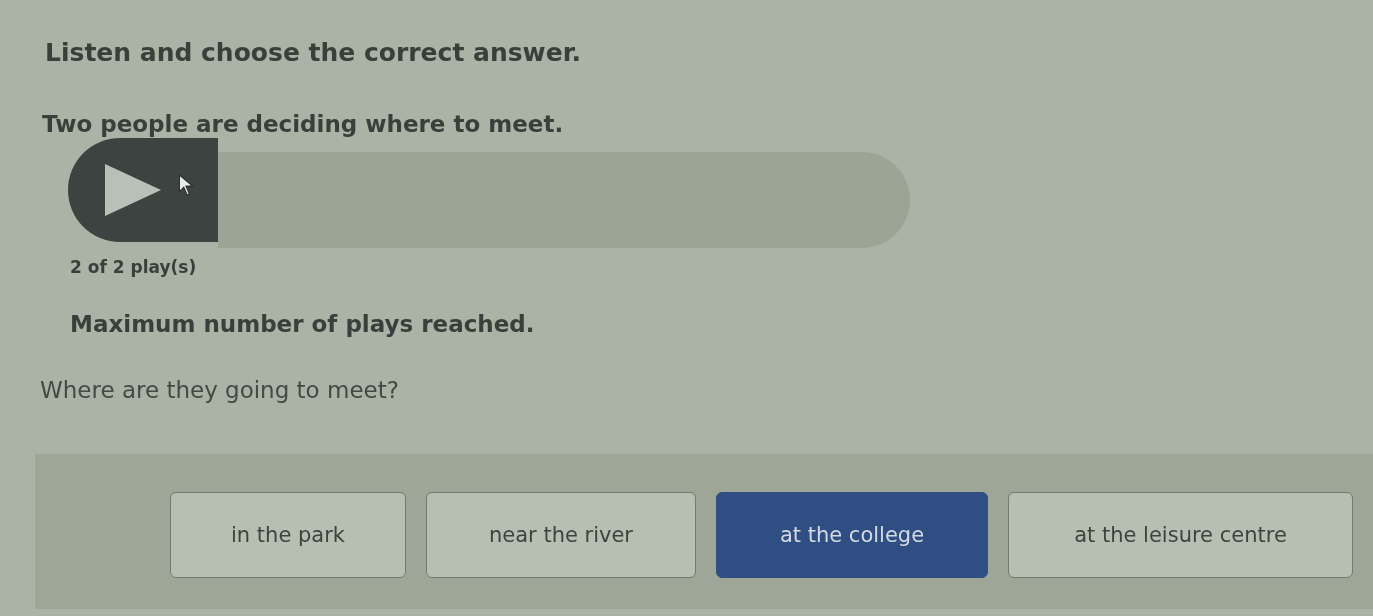 The width and height of the screenshot is (1373, 616). What do you see at coordinates (303, 124) in the screenshot?
I see `context-text: Two people are deciding where to meet.` at bounding box center [303, 124].